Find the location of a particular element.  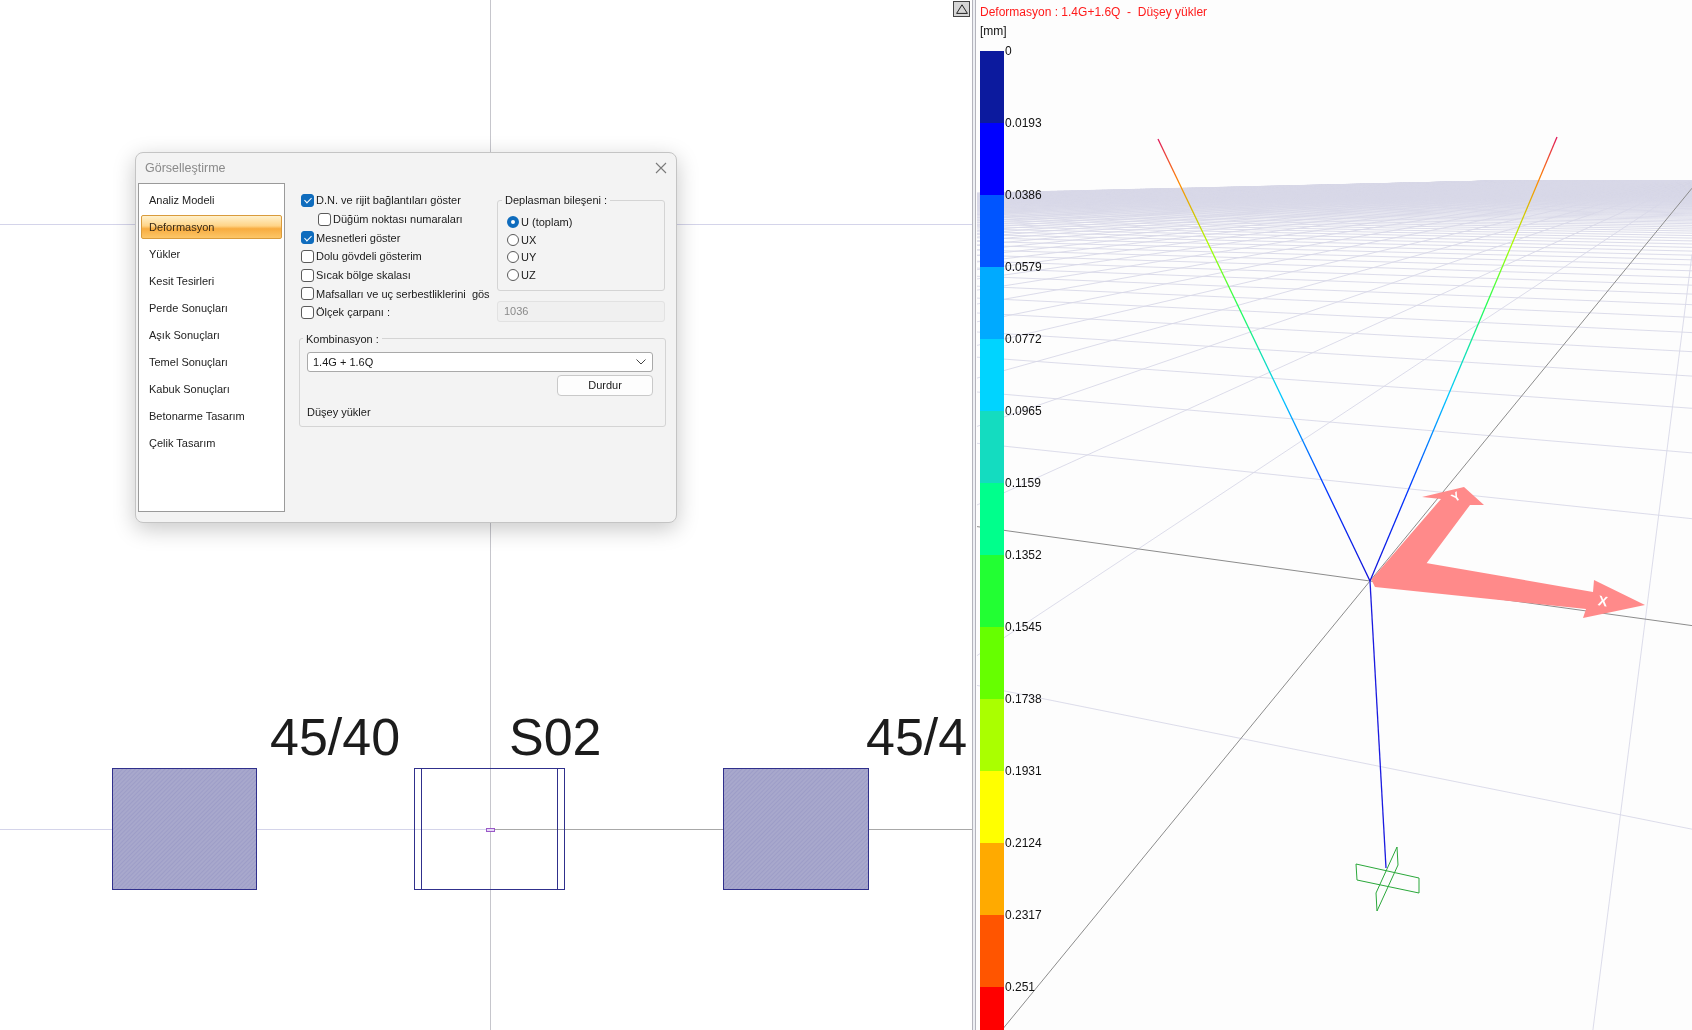

radio-label: U (toplam) is located at coordinates (547, 221).